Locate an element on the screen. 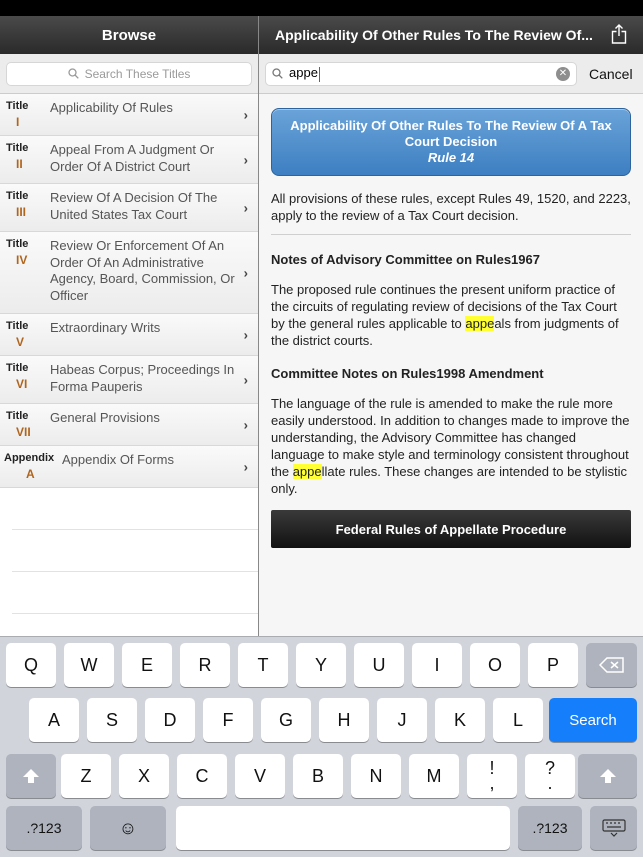 Image resolution: width=643 pixels, height=857 pixels. title-row: Title I Applicability Of Rules › is located at coordinates (129, 115).